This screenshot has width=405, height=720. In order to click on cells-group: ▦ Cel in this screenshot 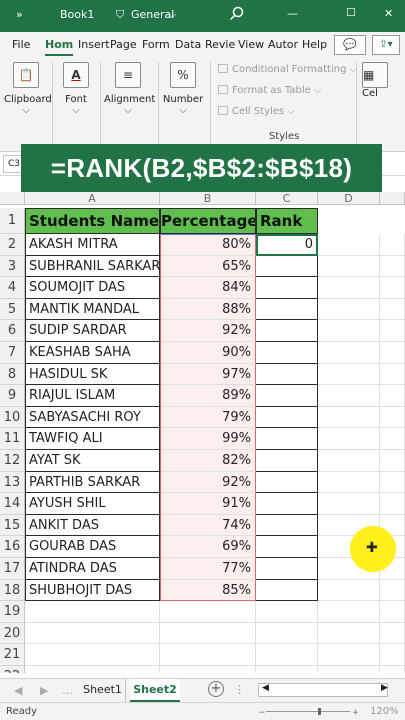, I will do `click(382, 80)`.